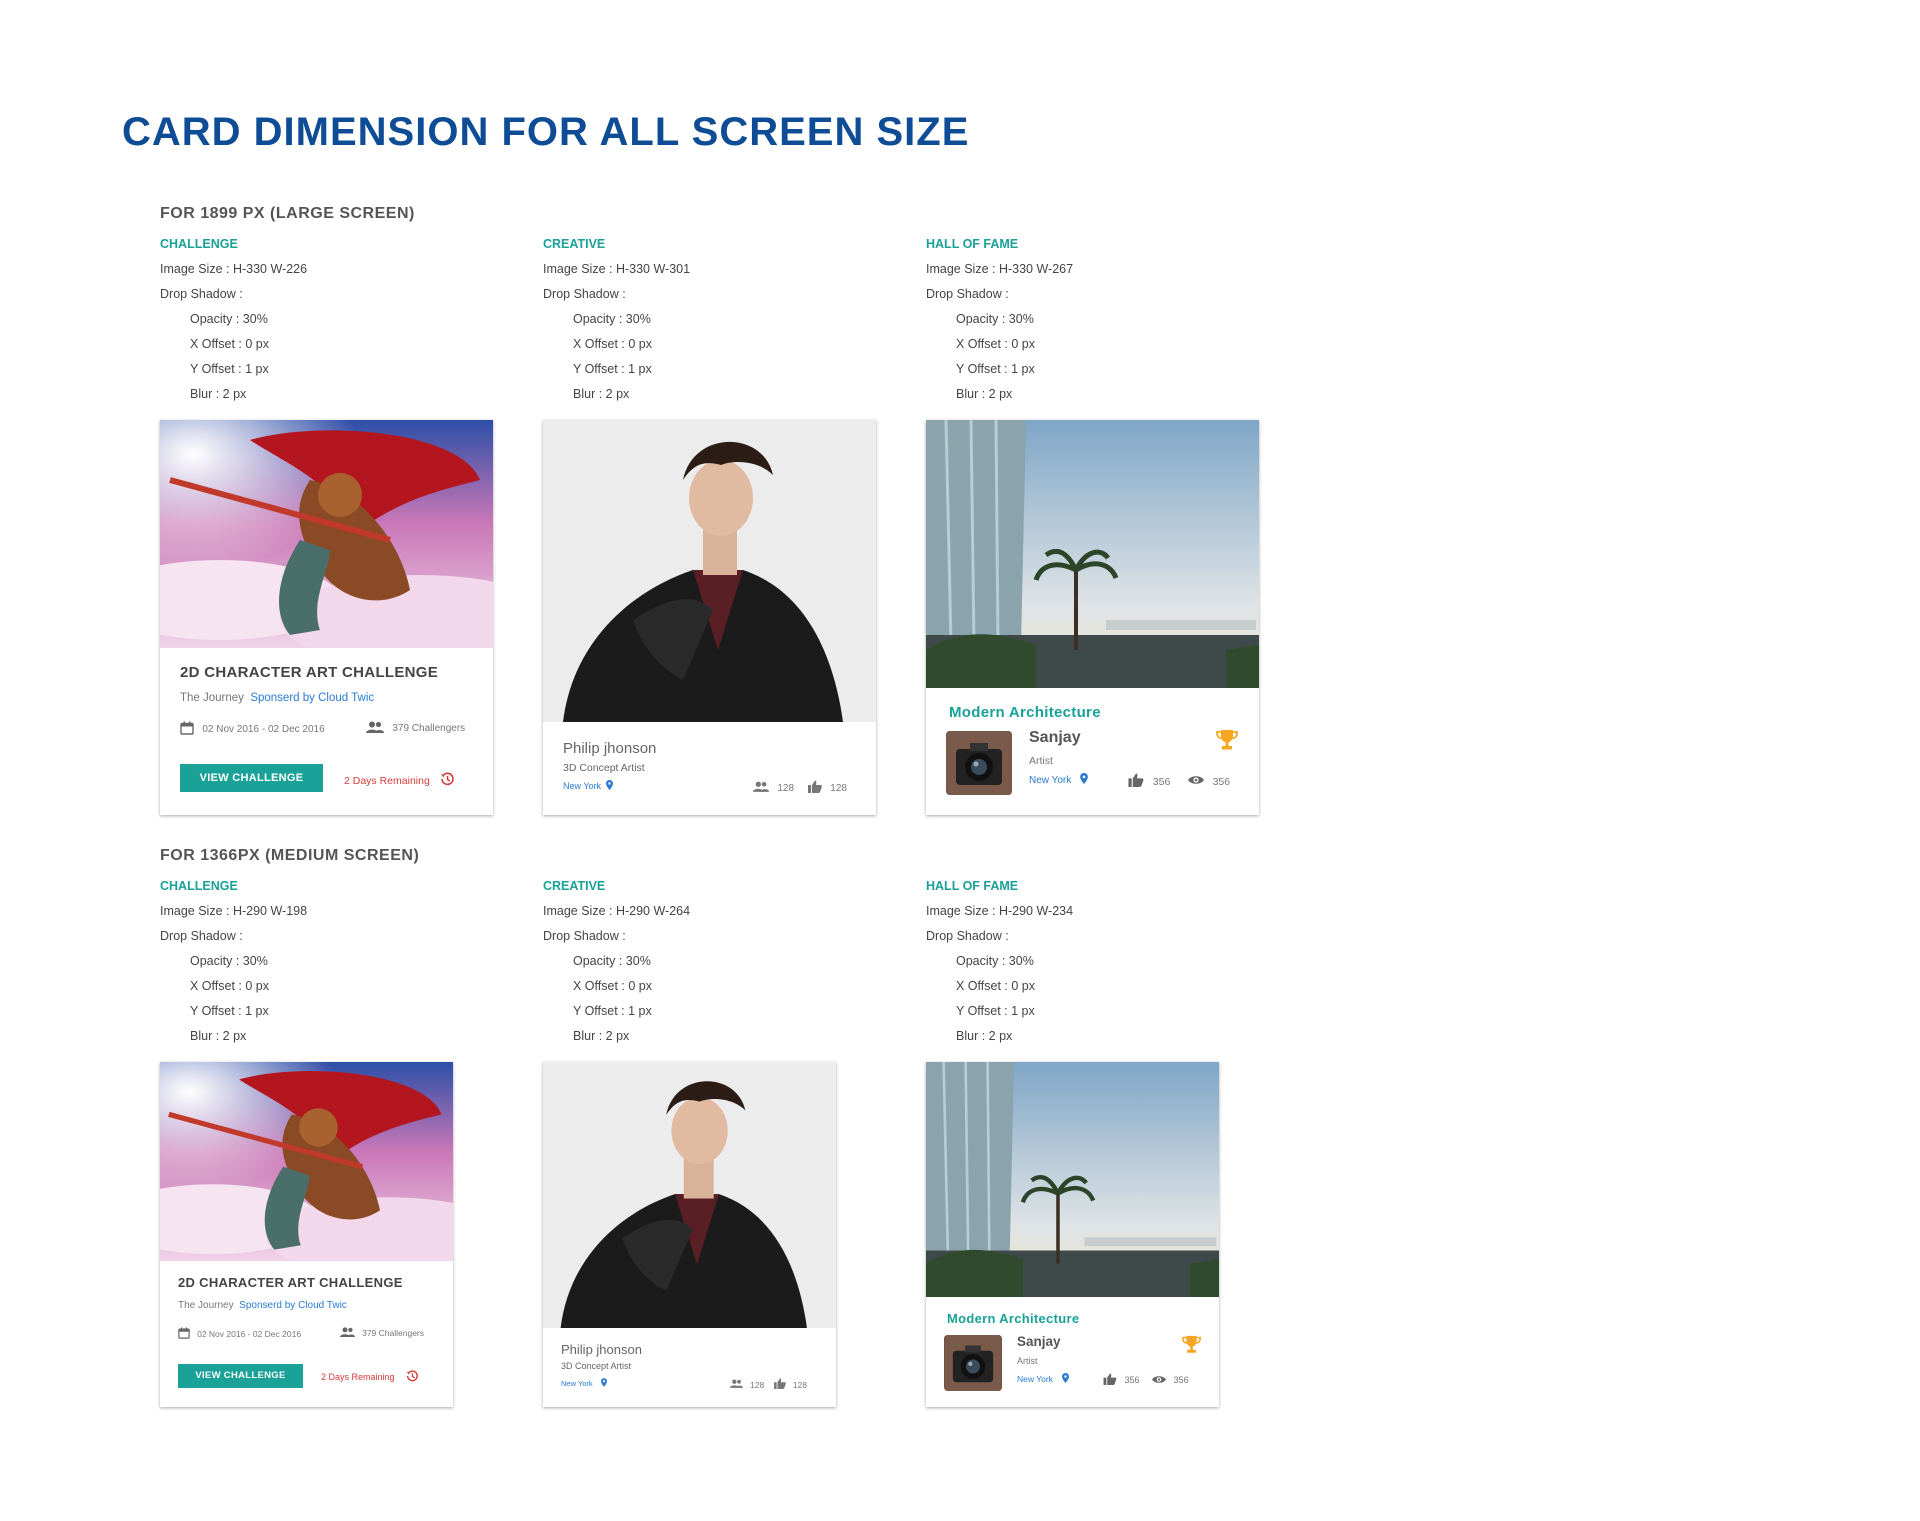 The image size is (1920, 1521). Describe the element at coordinates (1000, 269) in the screenshot. I see `spec-image-size: Image Size : H-330 W-267` at that location.